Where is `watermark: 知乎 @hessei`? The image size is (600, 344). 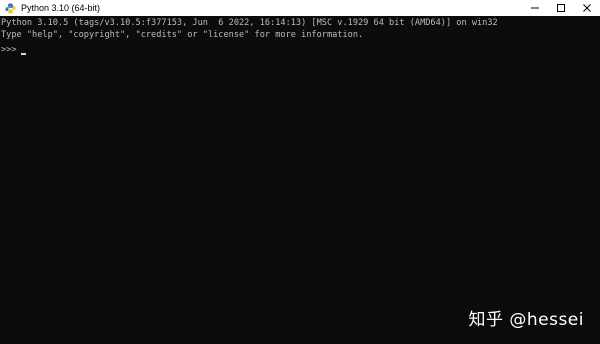
watermark: 知乎 @hessei is located at coordinates (526, 320).